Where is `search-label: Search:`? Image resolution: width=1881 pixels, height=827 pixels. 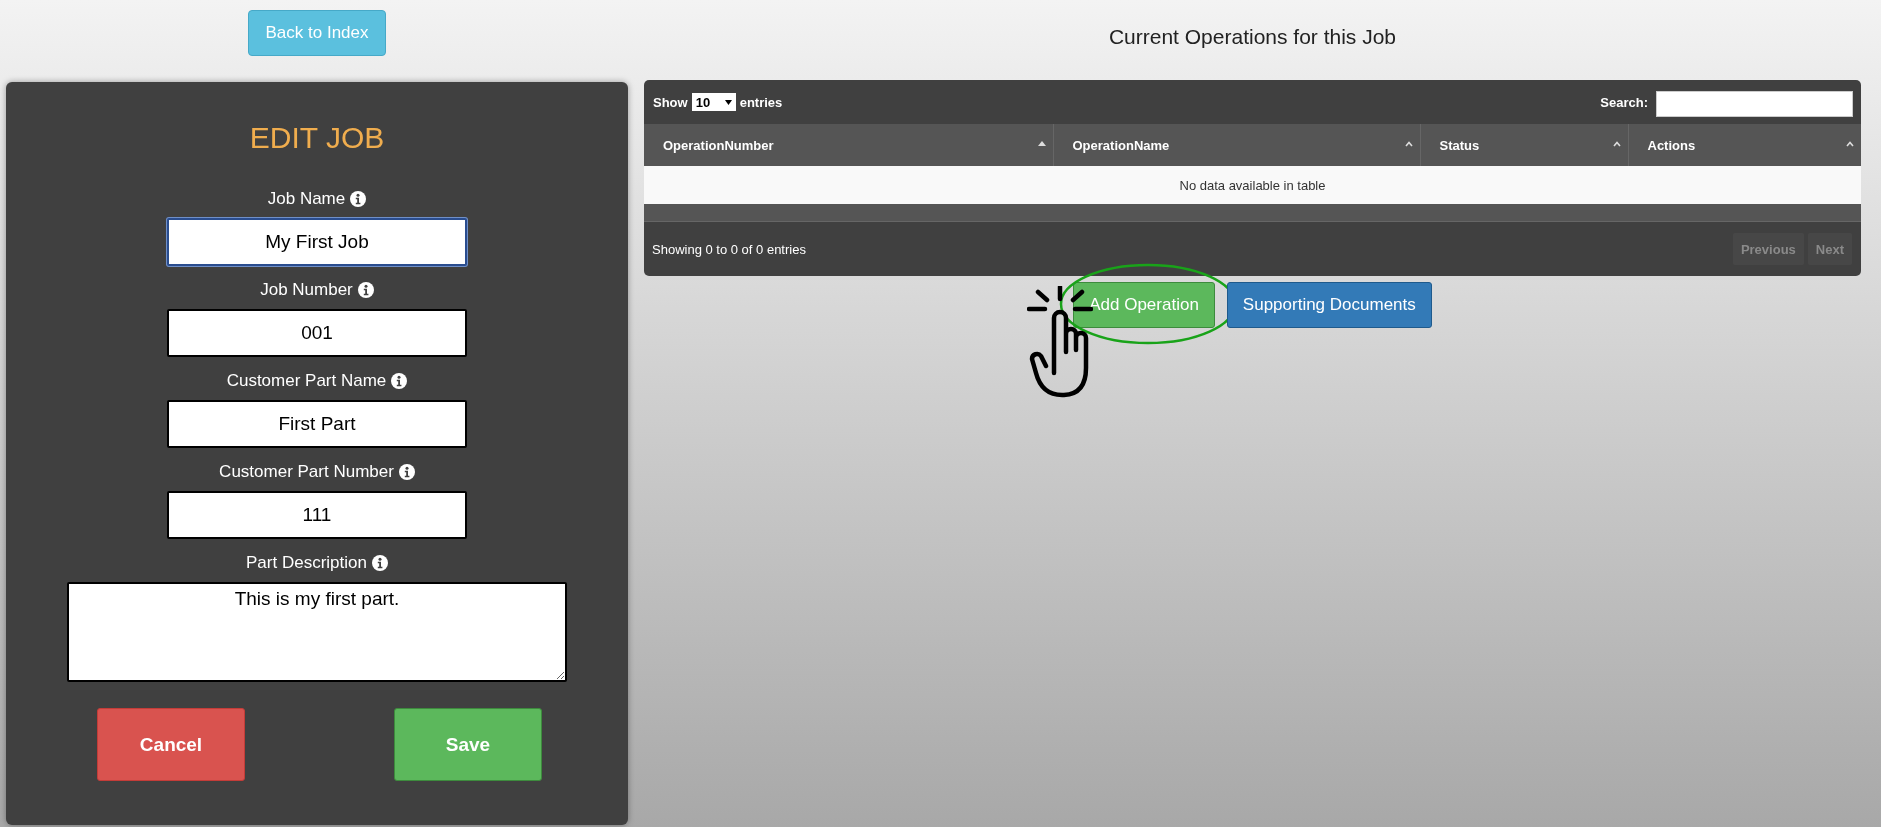 search-label: Search: is located at coordinates (1624, 102).